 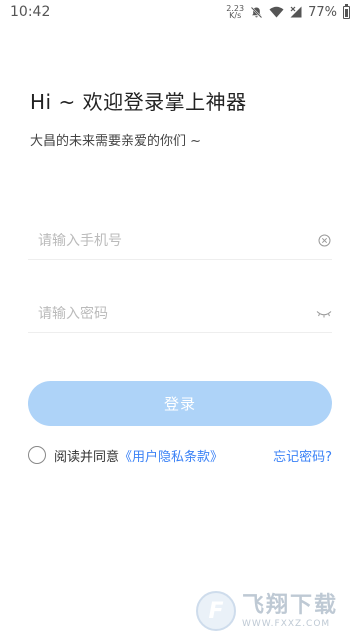 What do you see at coordinates (302, 455) in the screenshot?
I see `forgot-password-link: 忘记密码?` at bounding box center [302, 455].